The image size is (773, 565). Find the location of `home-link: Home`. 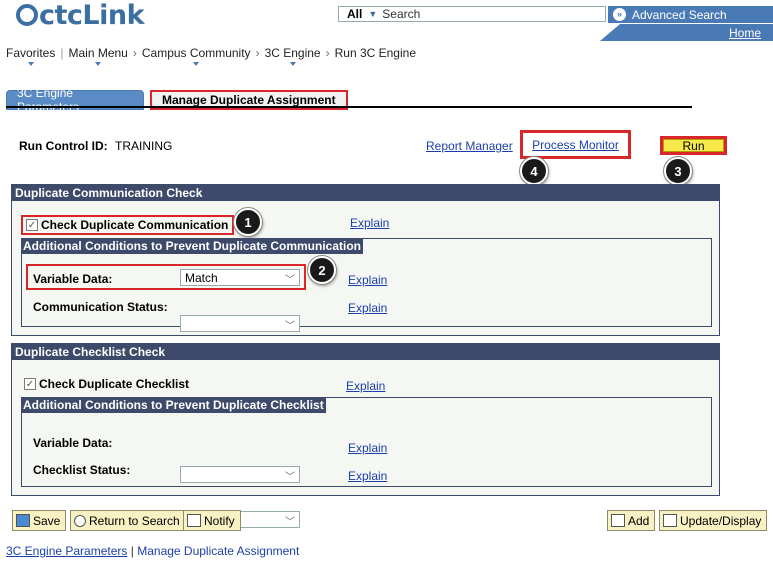

home-link: Home is located at coordinates (745, 33).